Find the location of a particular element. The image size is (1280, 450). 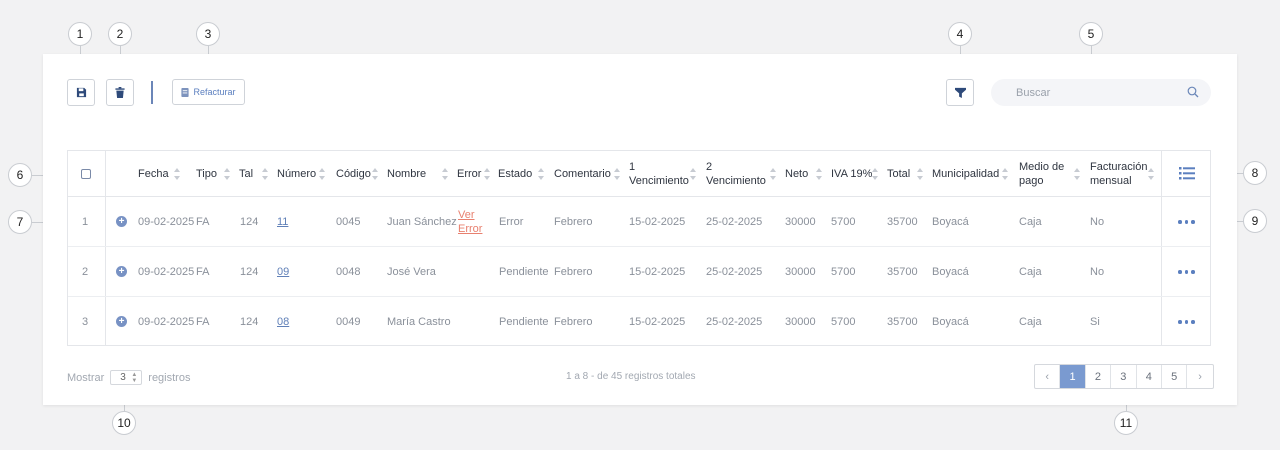

col-neto: Neto is located at coordinates (796, 174).